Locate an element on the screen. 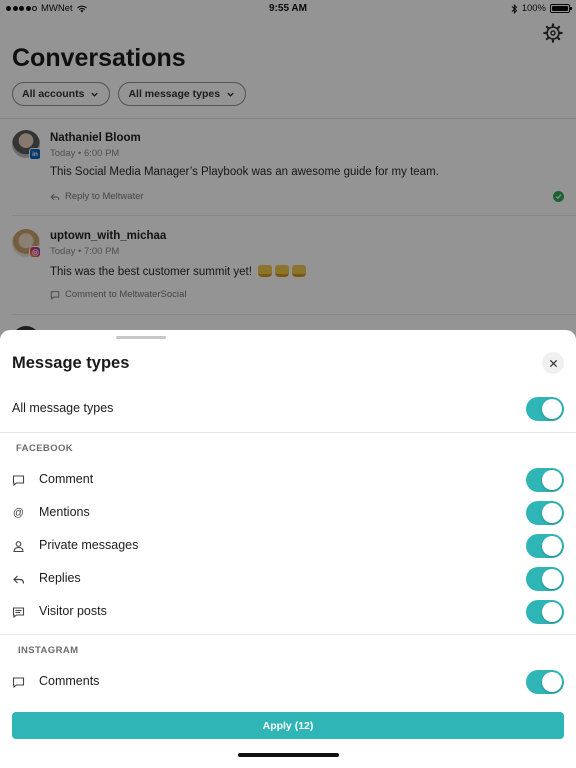 This screenshot has height=768, width=576. message-type-row-private-messages: Private messages is located at coordinates (288, 546).